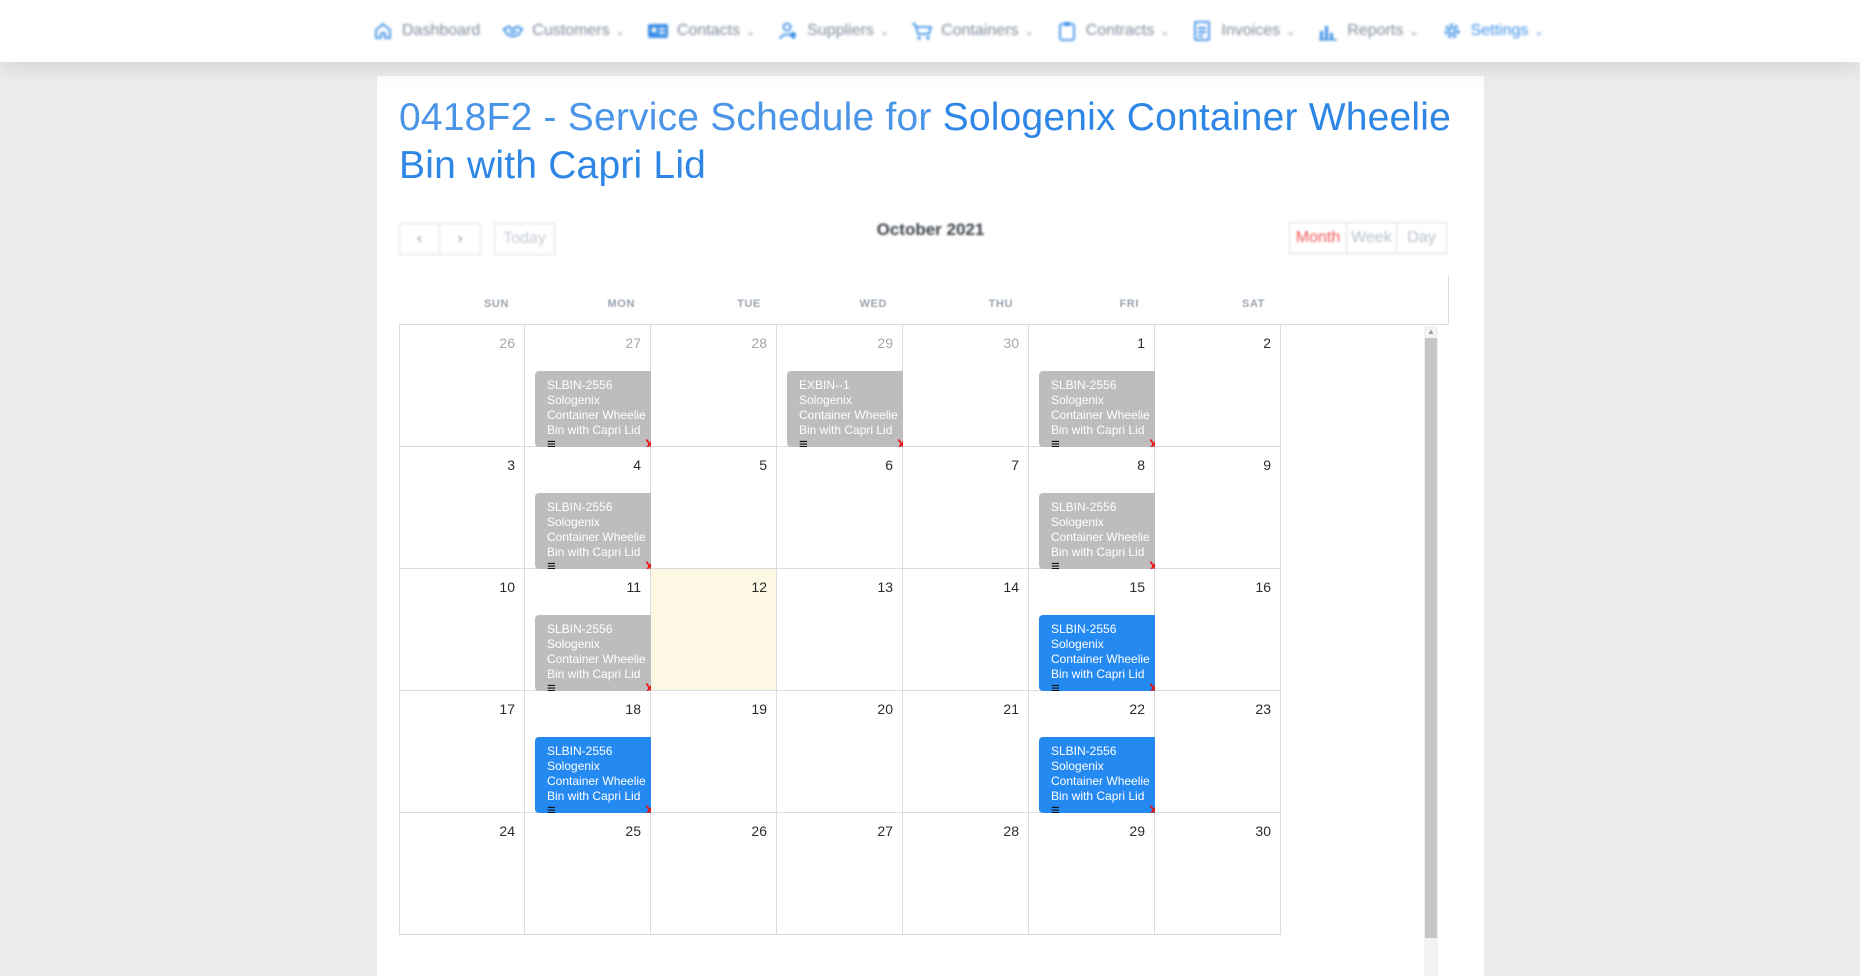 The height and width of the screenshot is (976, 1860). Describe the element at coordinates (1218, 630) in the screenshot. I see `day-cell: 16` at that location.